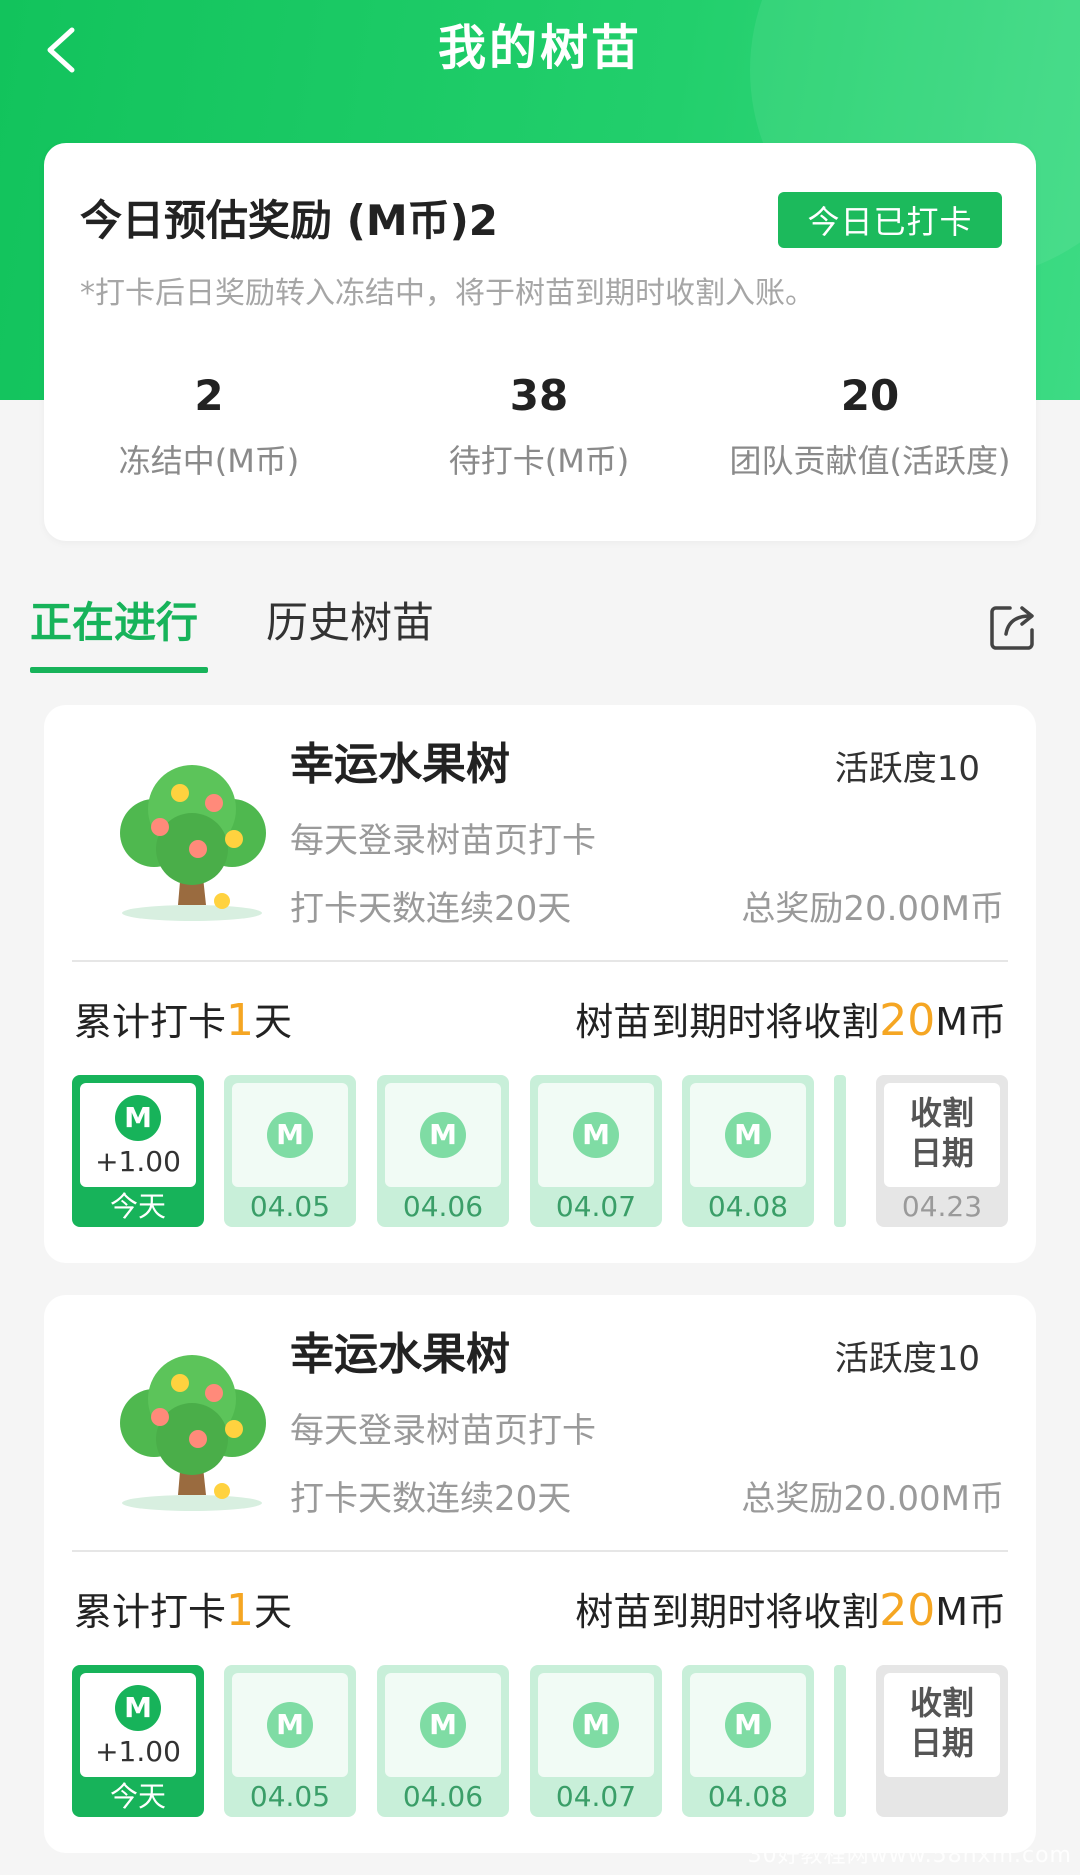 This screenshot has width=1080, height=1875. I want to click on estimated-reward-title: 今日预估奖励 (M币)2, so click(289, 220).